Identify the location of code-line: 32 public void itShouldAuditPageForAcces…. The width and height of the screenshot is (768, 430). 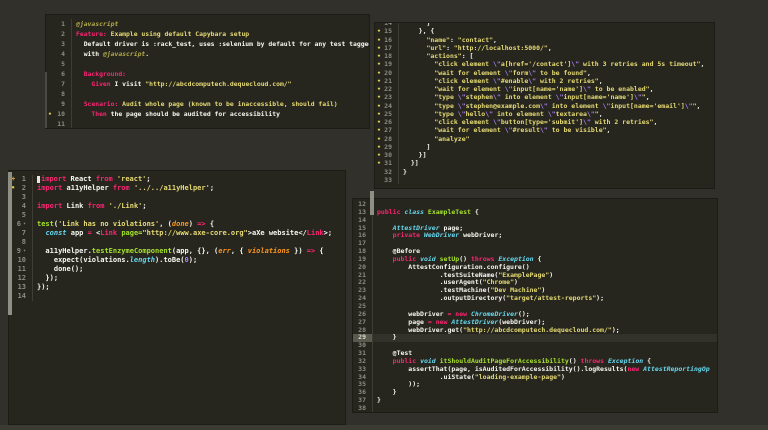
(535, 361).